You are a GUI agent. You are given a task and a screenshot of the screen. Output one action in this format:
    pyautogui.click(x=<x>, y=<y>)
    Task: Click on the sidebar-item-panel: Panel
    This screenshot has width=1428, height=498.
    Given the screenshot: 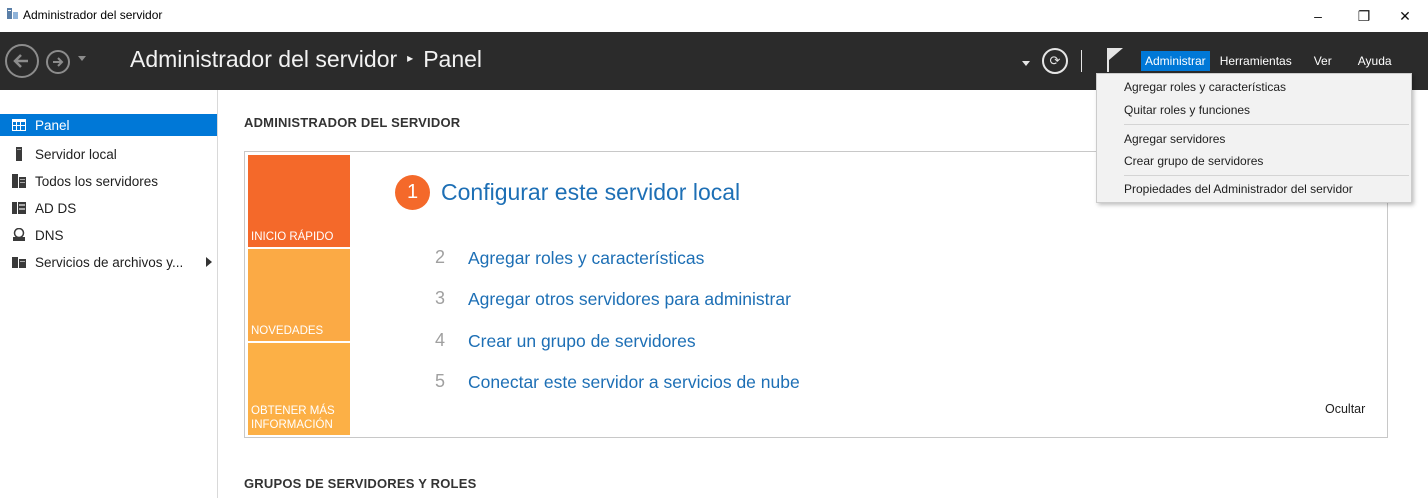 What is the action you would take?
    pyautogui.click(x=108, y=125)
    